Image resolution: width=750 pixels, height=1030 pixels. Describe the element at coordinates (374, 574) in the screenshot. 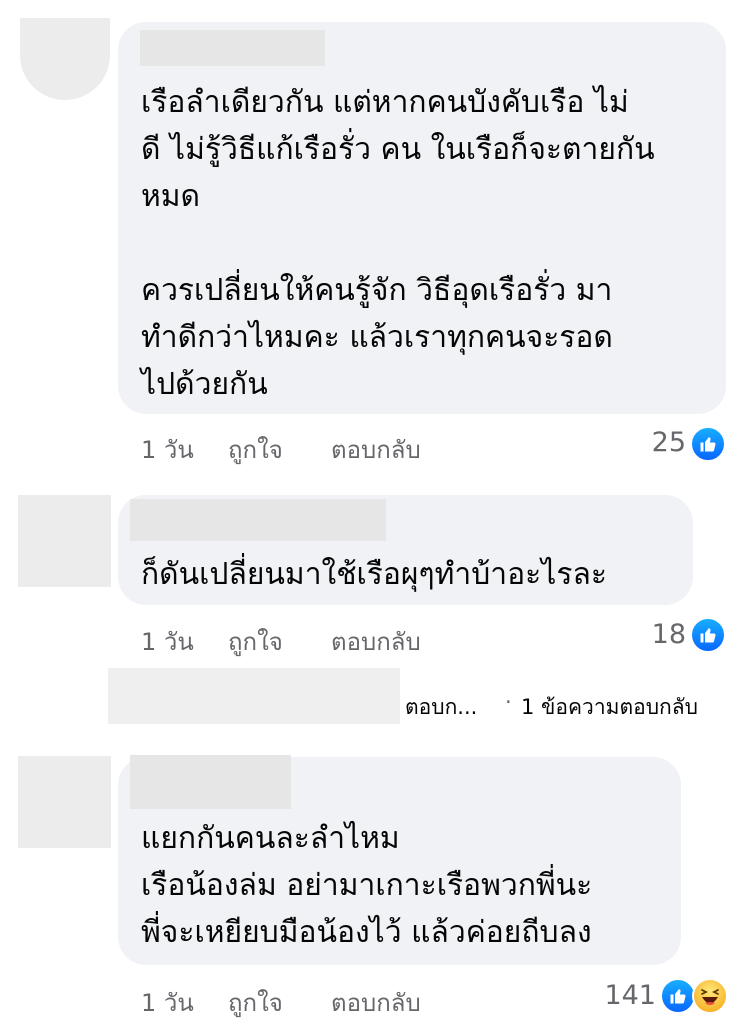

I see `comment-text: ก็ดันเปลี่ยนมาใช้เรือผุๆทำบ้าอะไรละ` at that location.